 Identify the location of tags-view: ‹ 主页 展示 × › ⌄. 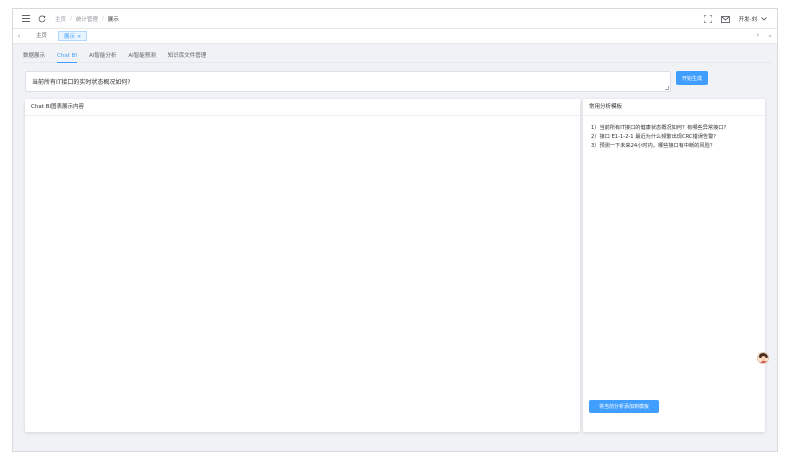
(395, 36).